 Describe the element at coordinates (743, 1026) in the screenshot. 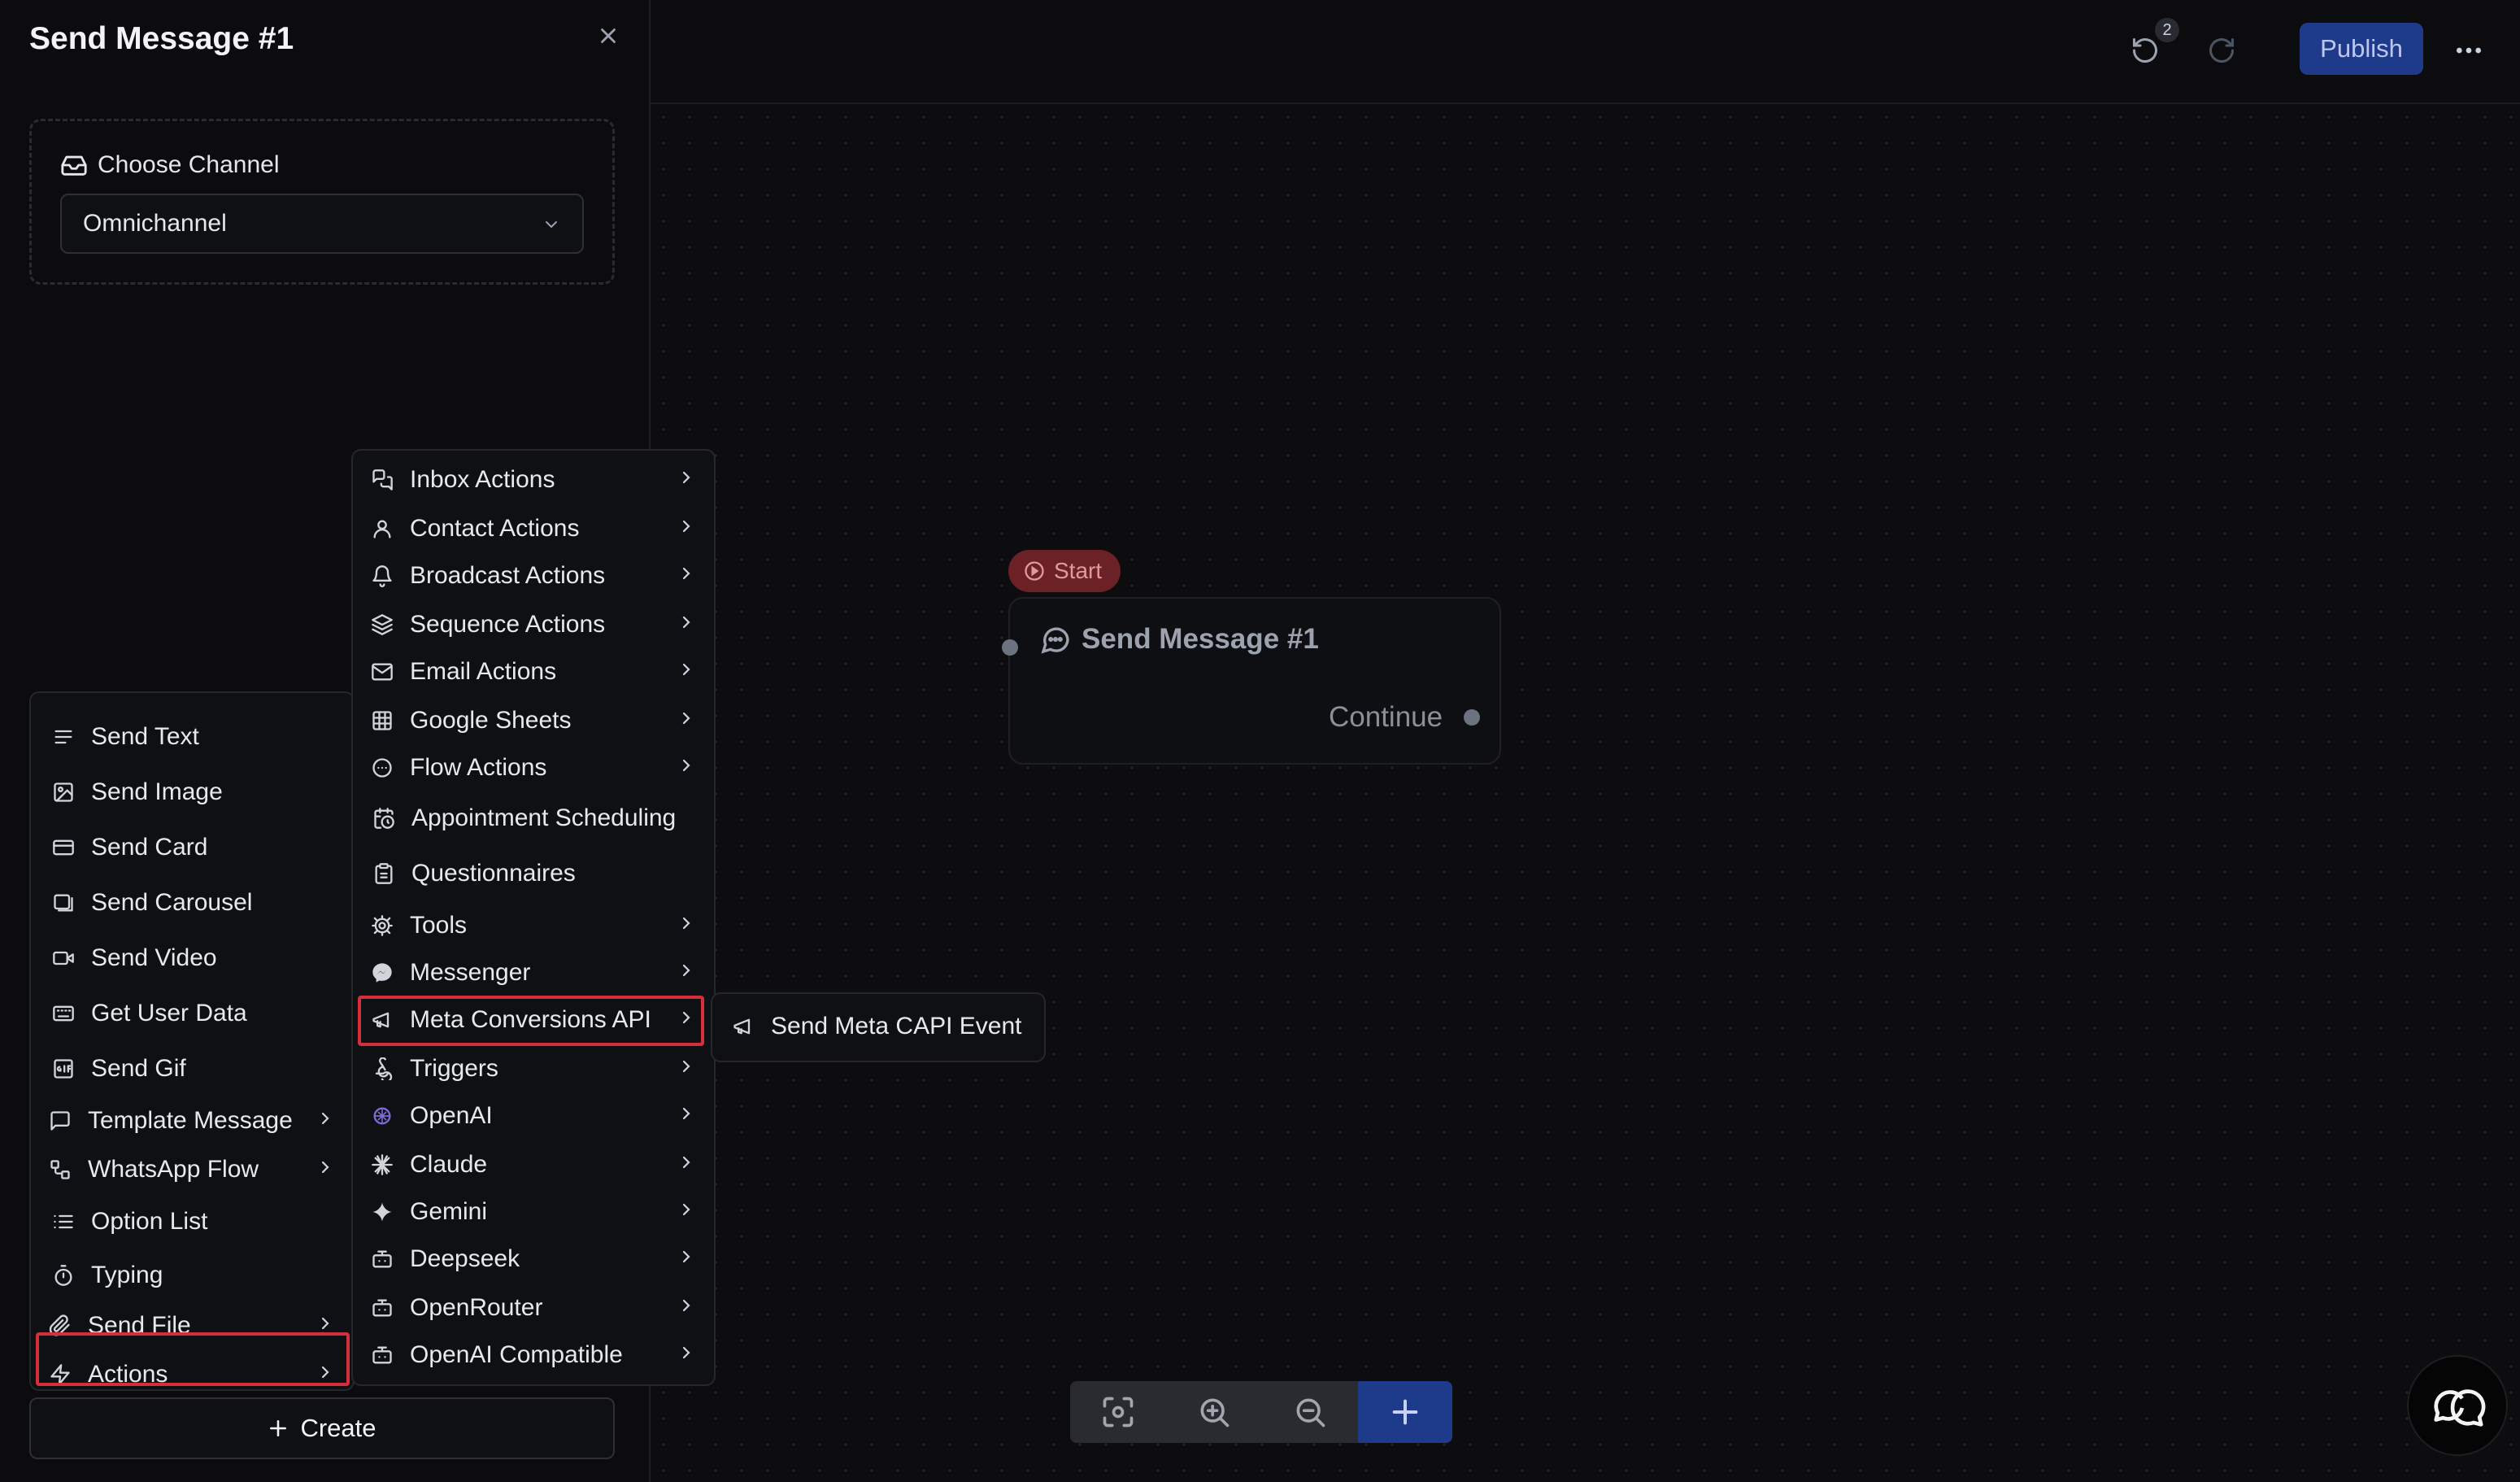

I see `megaphone-icon` at that location.